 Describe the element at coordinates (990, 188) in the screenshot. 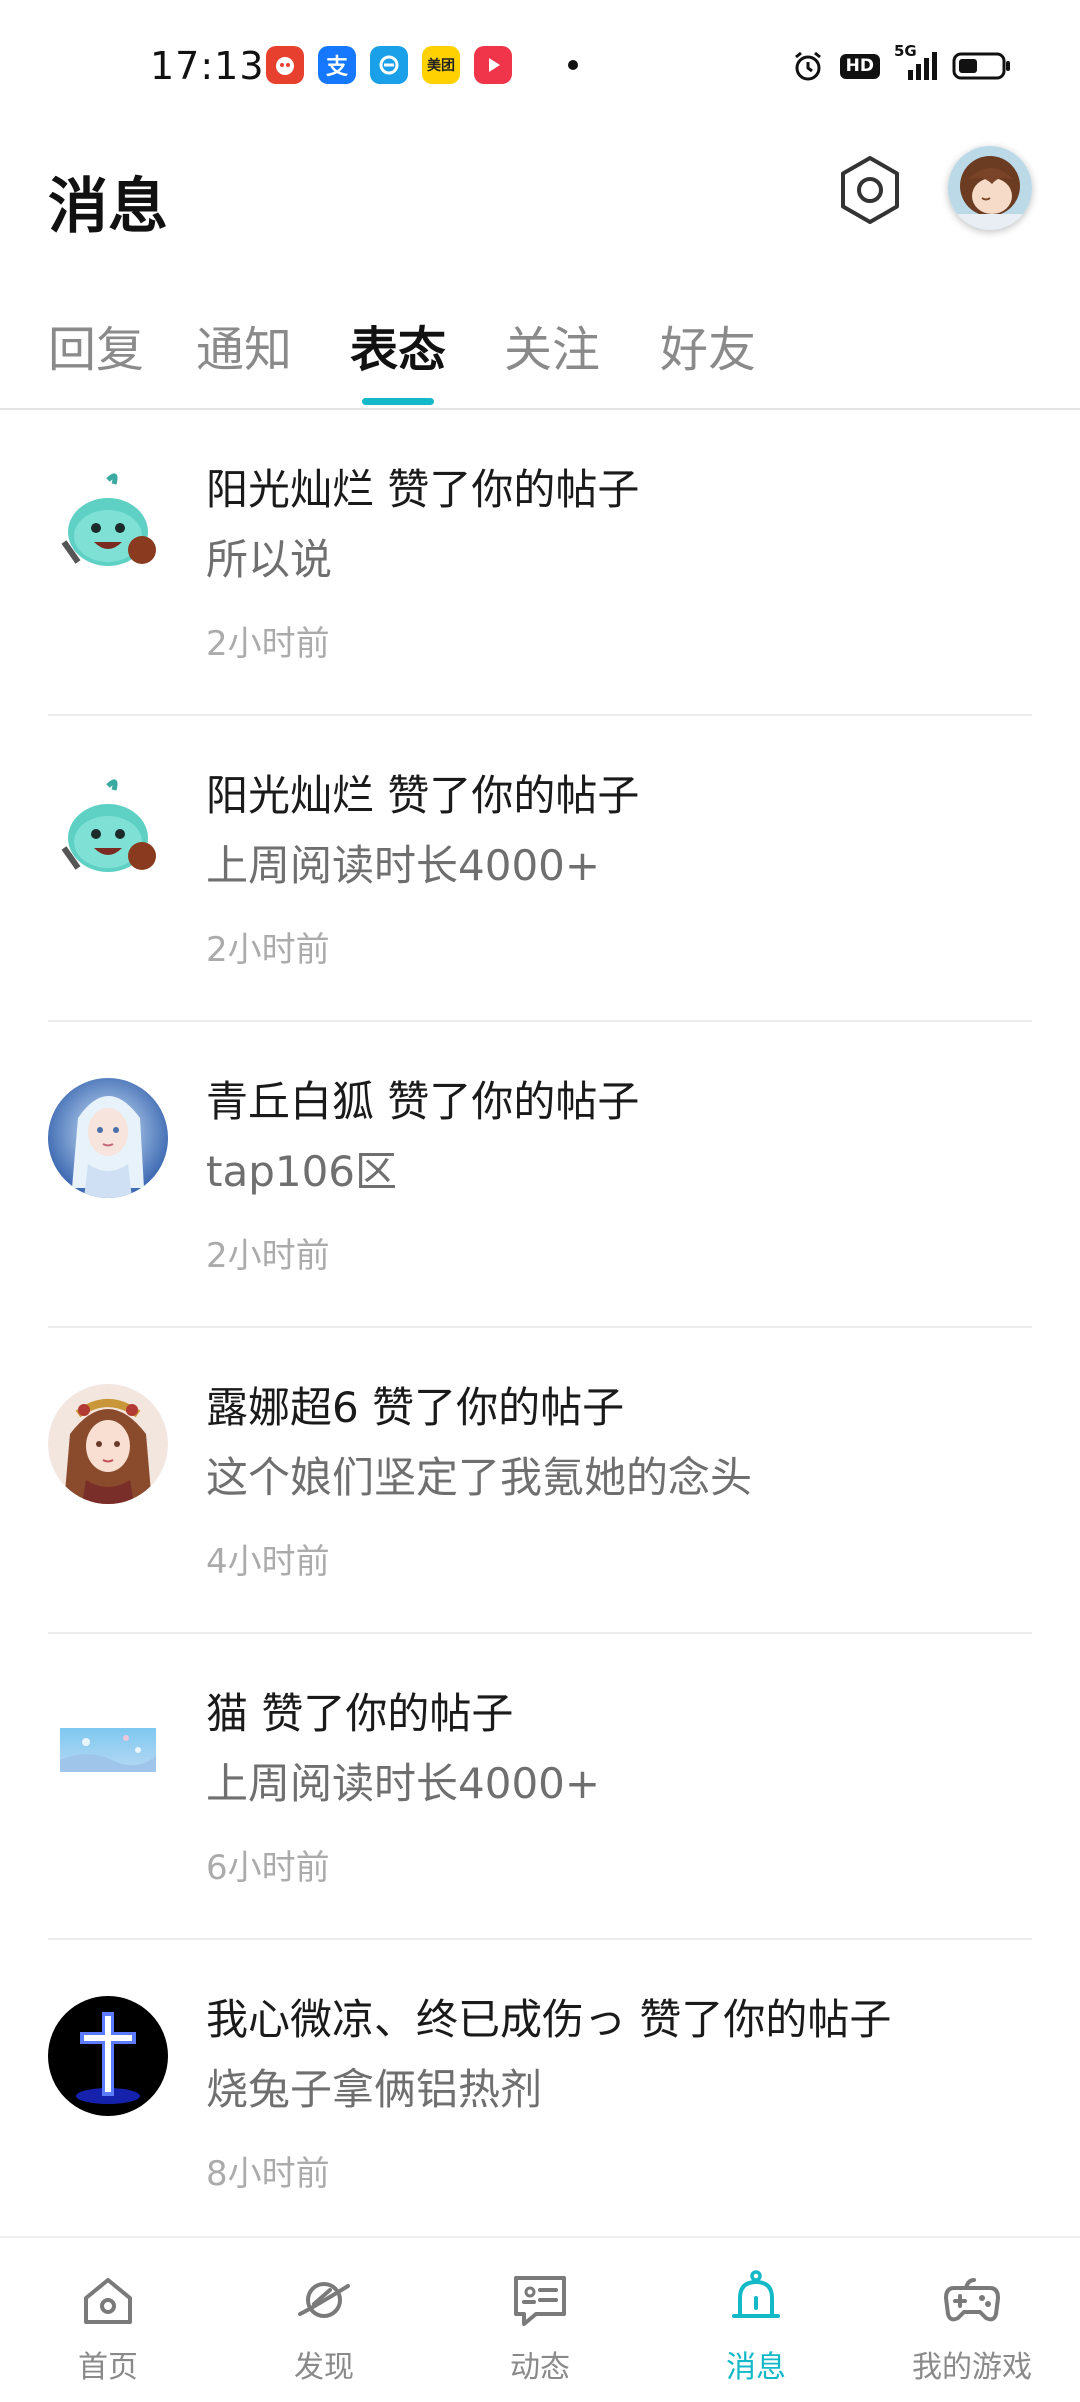

I see `user-avatar` at that location.